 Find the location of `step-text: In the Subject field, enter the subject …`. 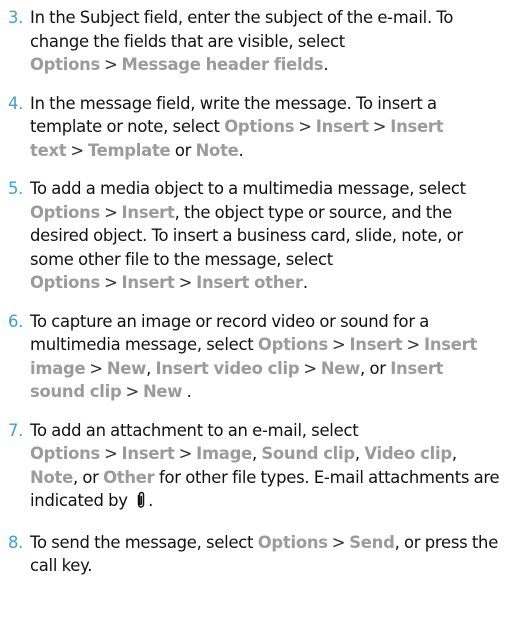

step-text: In the Subject field, enter the subject … is located at coordinates (241, 41).